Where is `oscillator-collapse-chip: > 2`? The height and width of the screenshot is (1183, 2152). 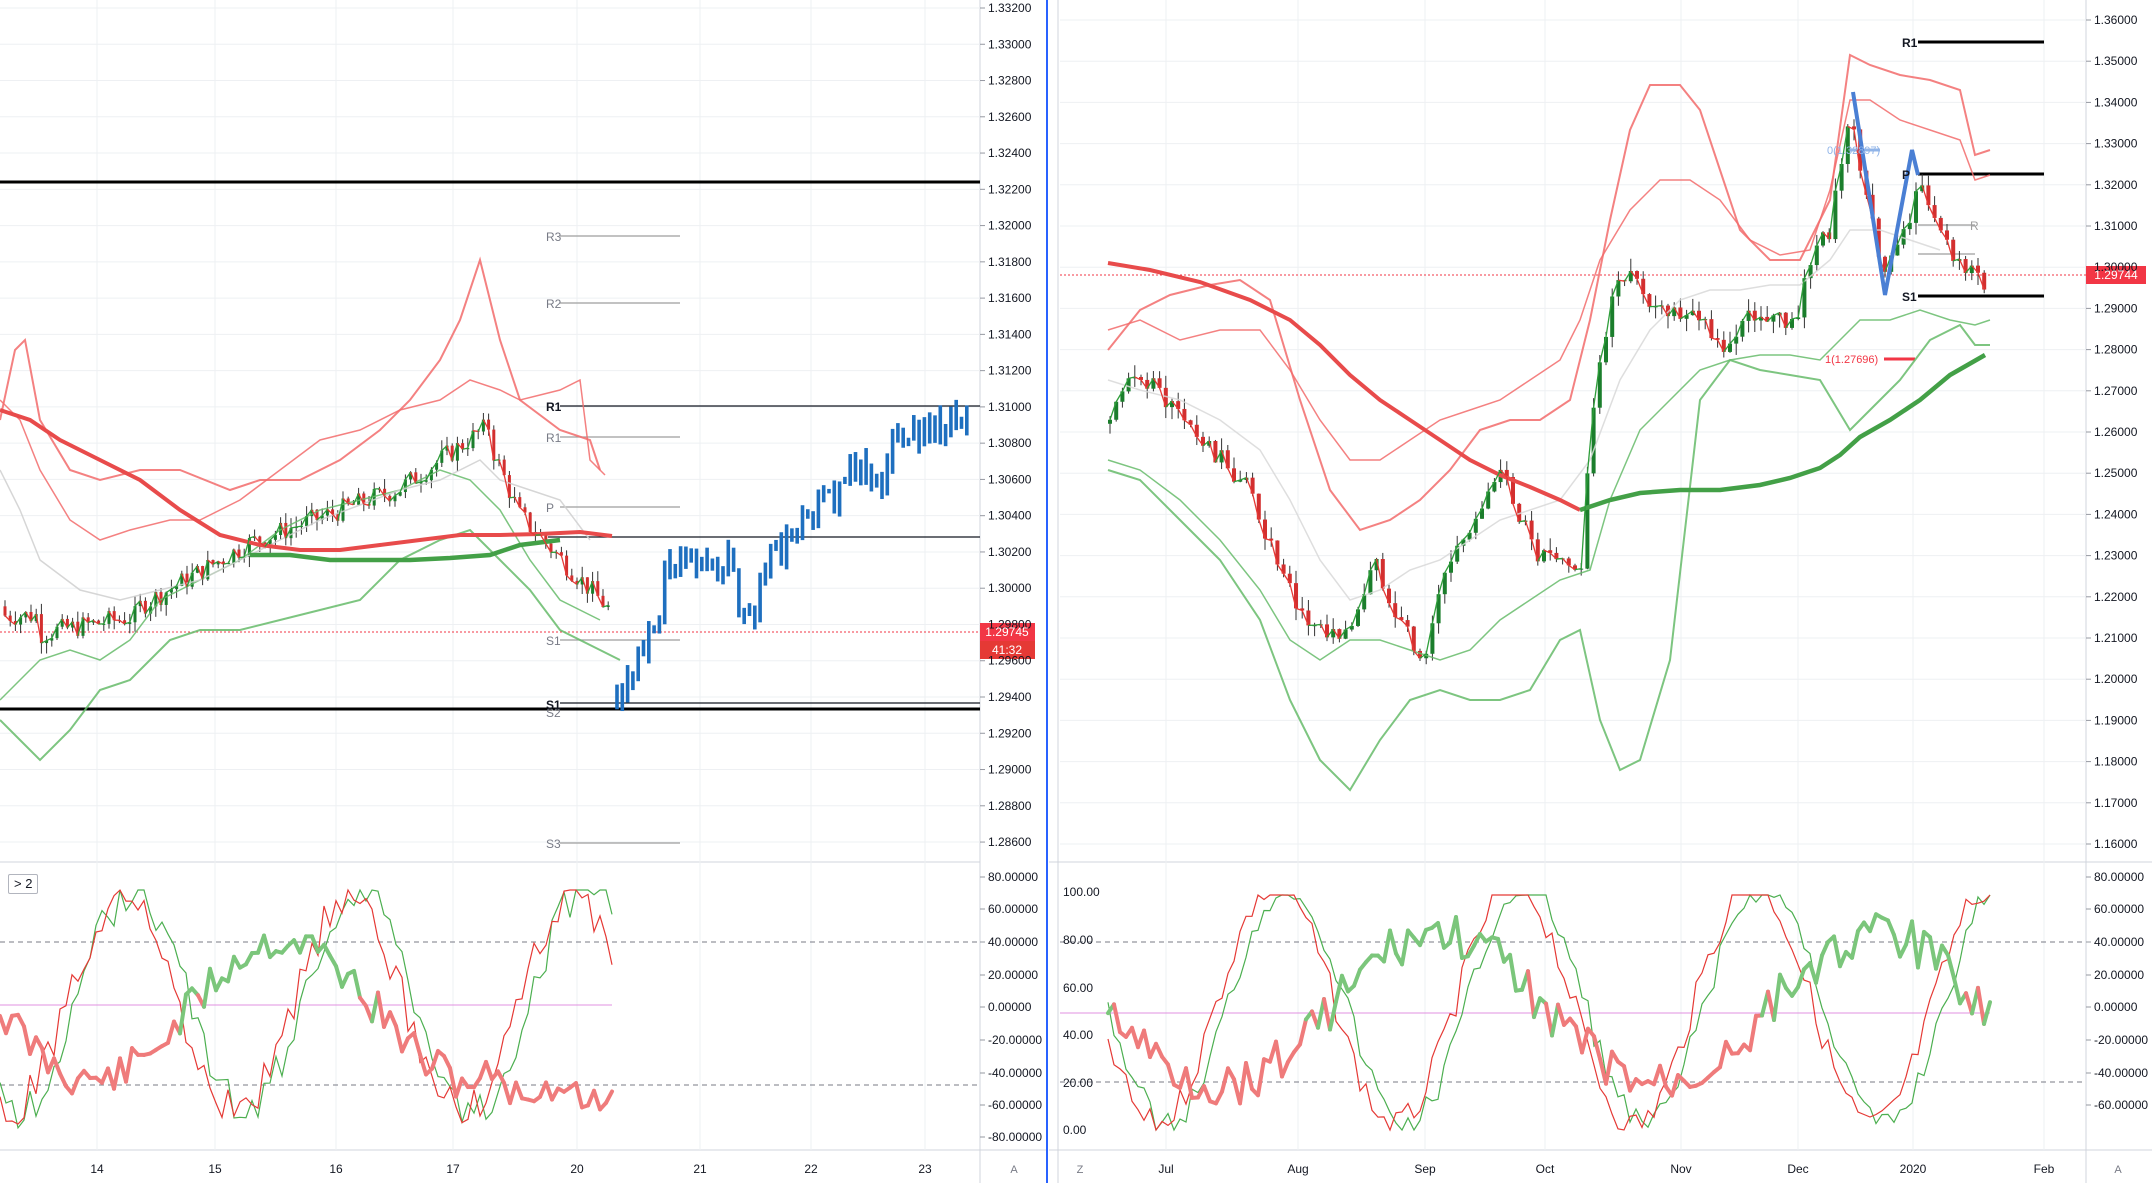 oscillator-collapse-chip: > 2 is located at coordinates (23, 884).